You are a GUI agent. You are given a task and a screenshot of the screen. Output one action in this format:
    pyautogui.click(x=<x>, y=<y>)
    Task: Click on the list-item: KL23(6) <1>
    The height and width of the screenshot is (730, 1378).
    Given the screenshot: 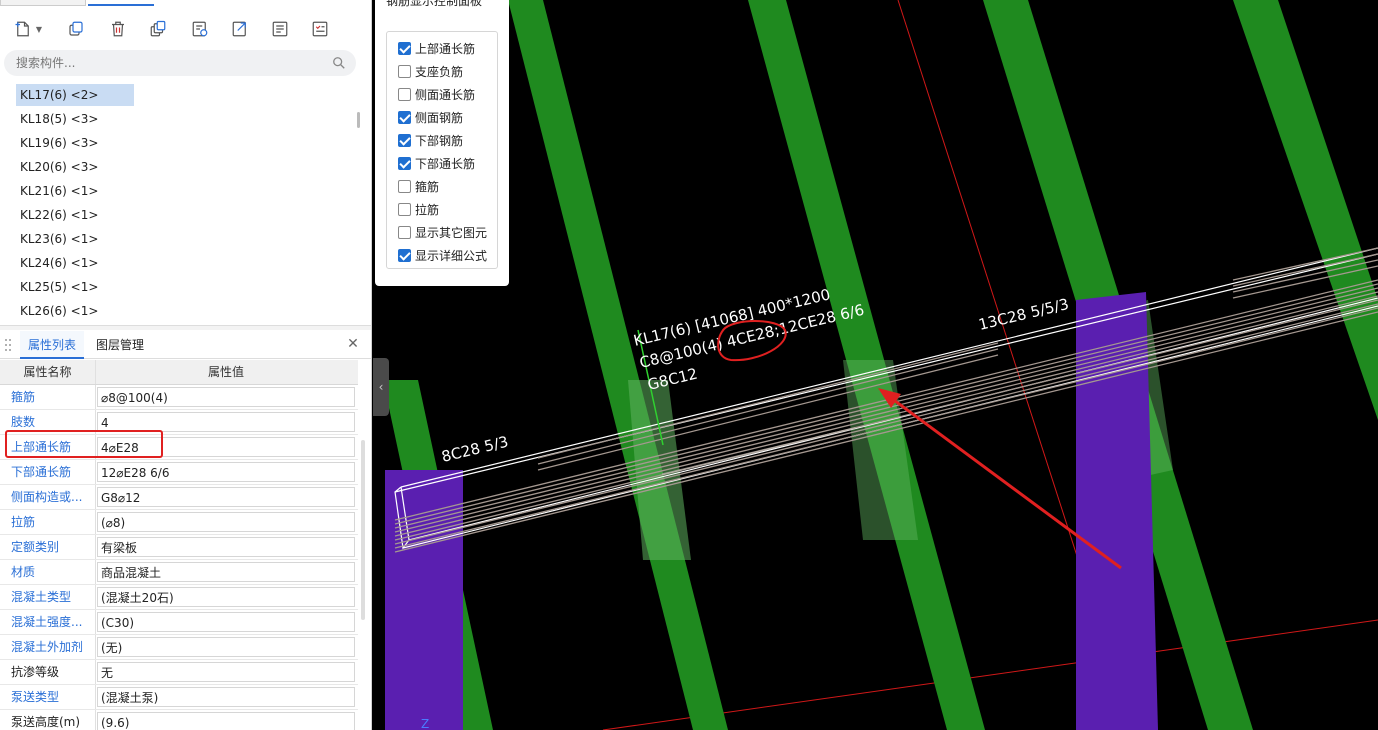 What is the action you would take?
    pyautogui.click(x=75, y=239)
    